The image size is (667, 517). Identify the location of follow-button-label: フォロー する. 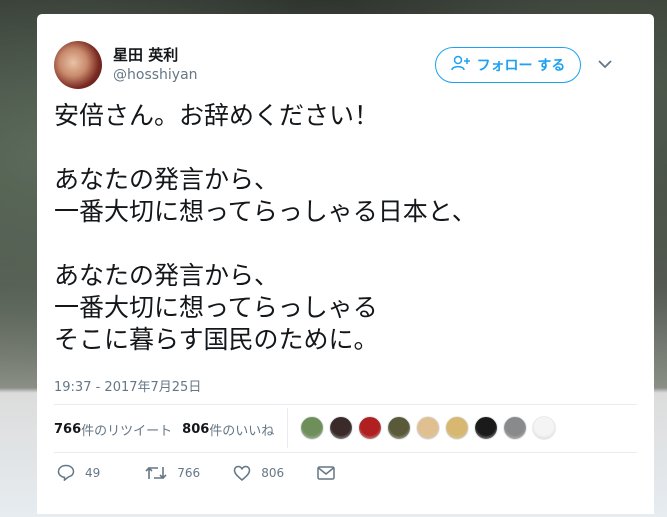
(521, 66).